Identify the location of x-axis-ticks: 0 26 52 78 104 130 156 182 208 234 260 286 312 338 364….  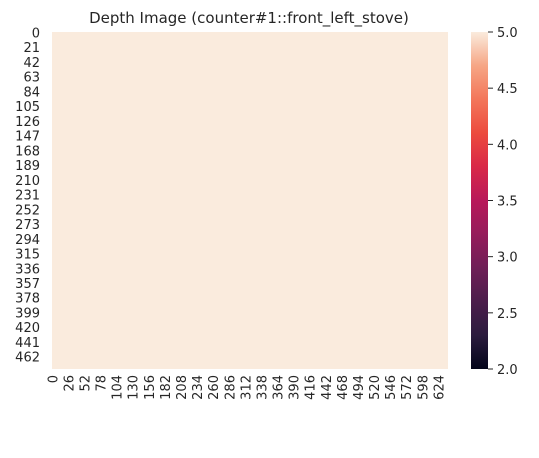
(246, 387).